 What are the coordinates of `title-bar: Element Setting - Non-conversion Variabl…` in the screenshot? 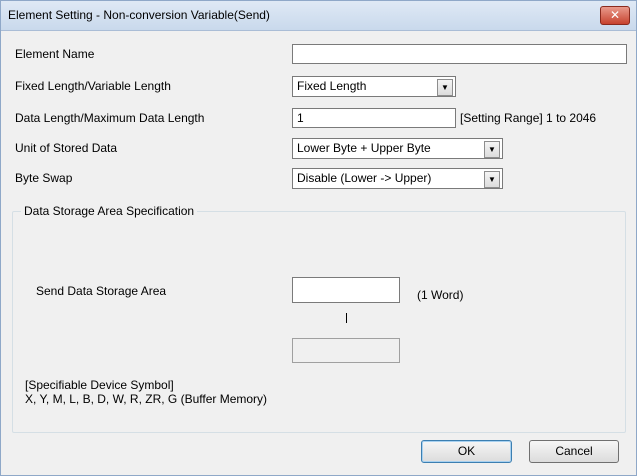 It's located at (318, 16).